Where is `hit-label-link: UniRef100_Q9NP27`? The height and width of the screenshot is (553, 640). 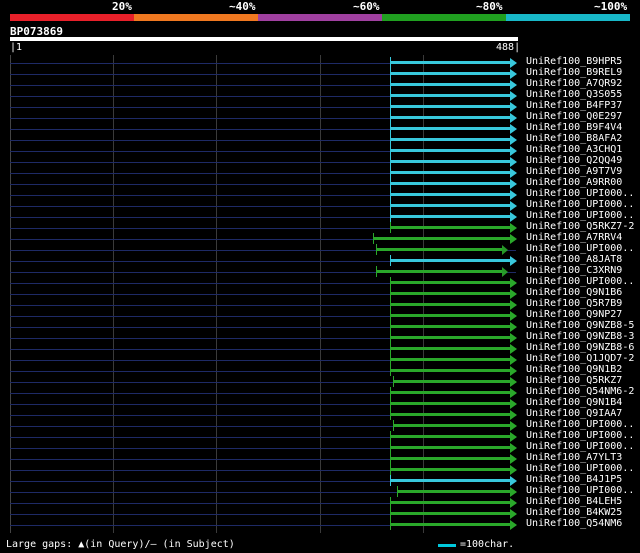 hit-label-link: UniRef100_Q9NP27 is located at coordinates (574, 314).